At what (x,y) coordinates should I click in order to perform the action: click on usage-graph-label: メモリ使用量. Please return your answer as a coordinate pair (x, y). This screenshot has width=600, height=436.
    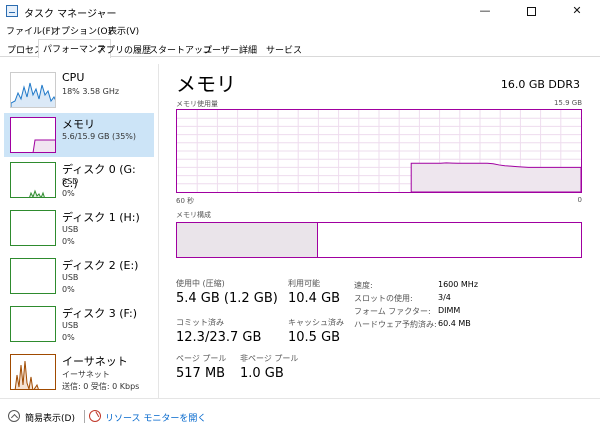
    Looking at the image, I should click on (197, 104).